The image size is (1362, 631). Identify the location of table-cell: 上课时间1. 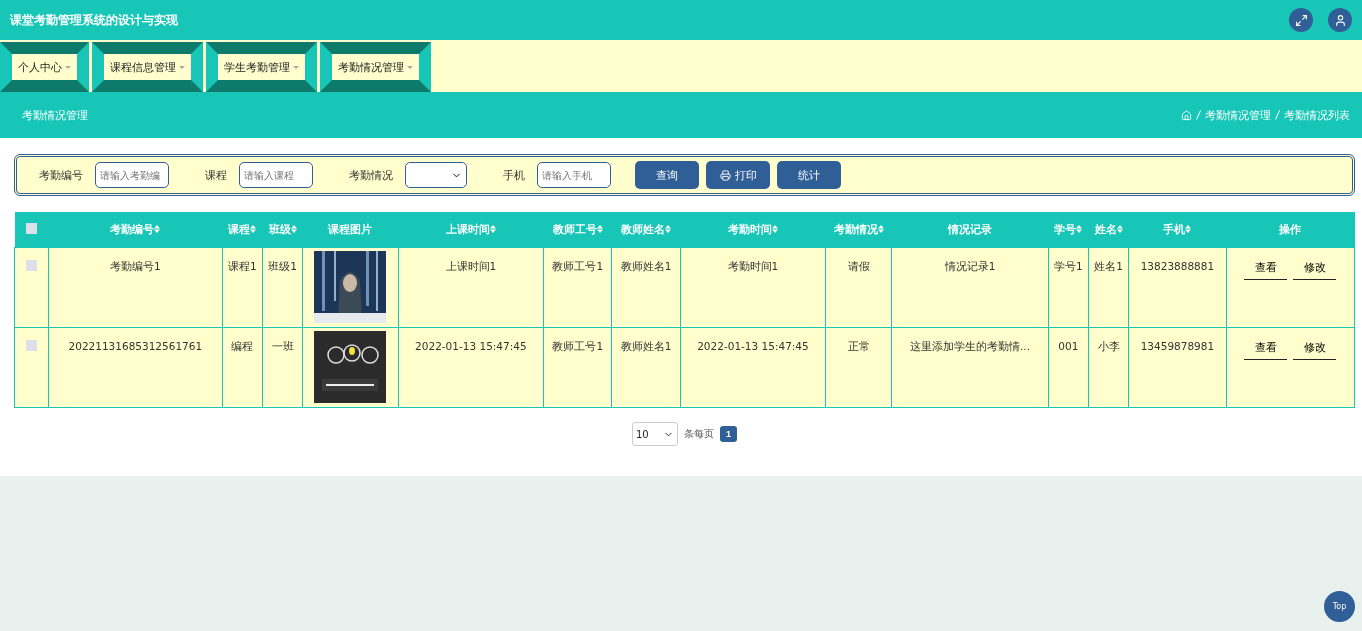
(471, 287).